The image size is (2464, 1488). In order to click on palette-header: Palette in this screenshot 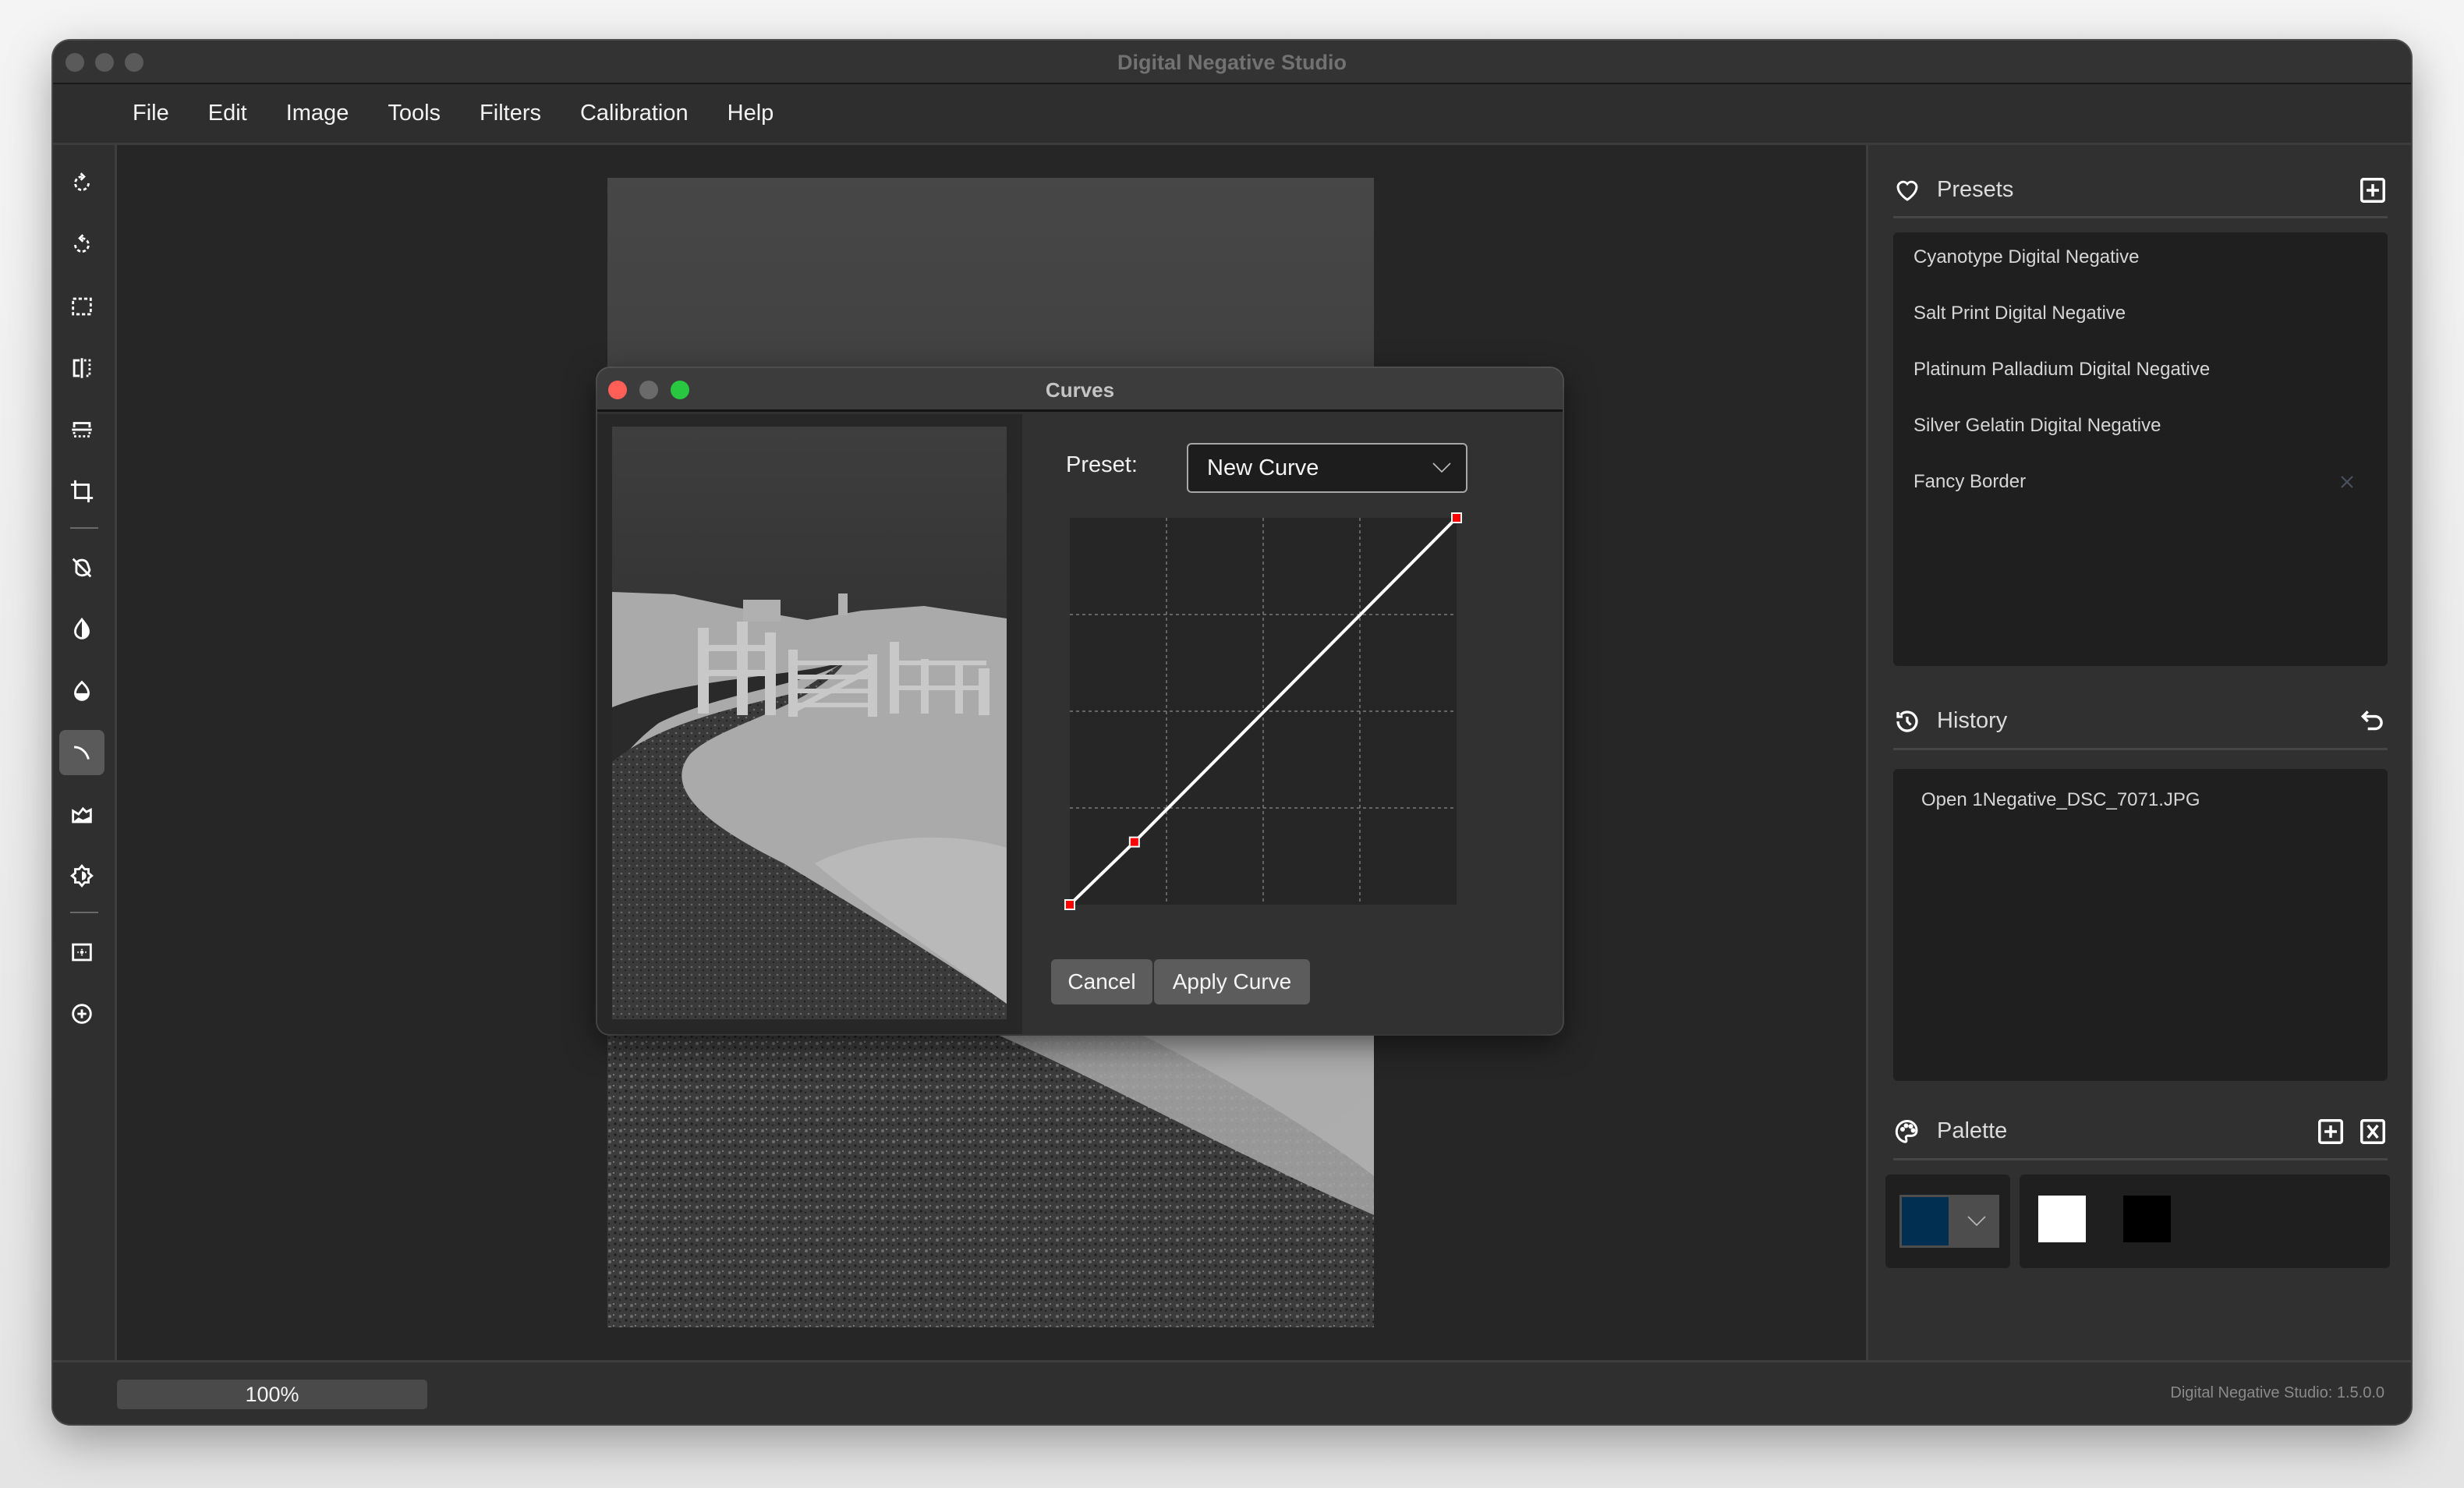, I will do `click(2141, 1132)`.